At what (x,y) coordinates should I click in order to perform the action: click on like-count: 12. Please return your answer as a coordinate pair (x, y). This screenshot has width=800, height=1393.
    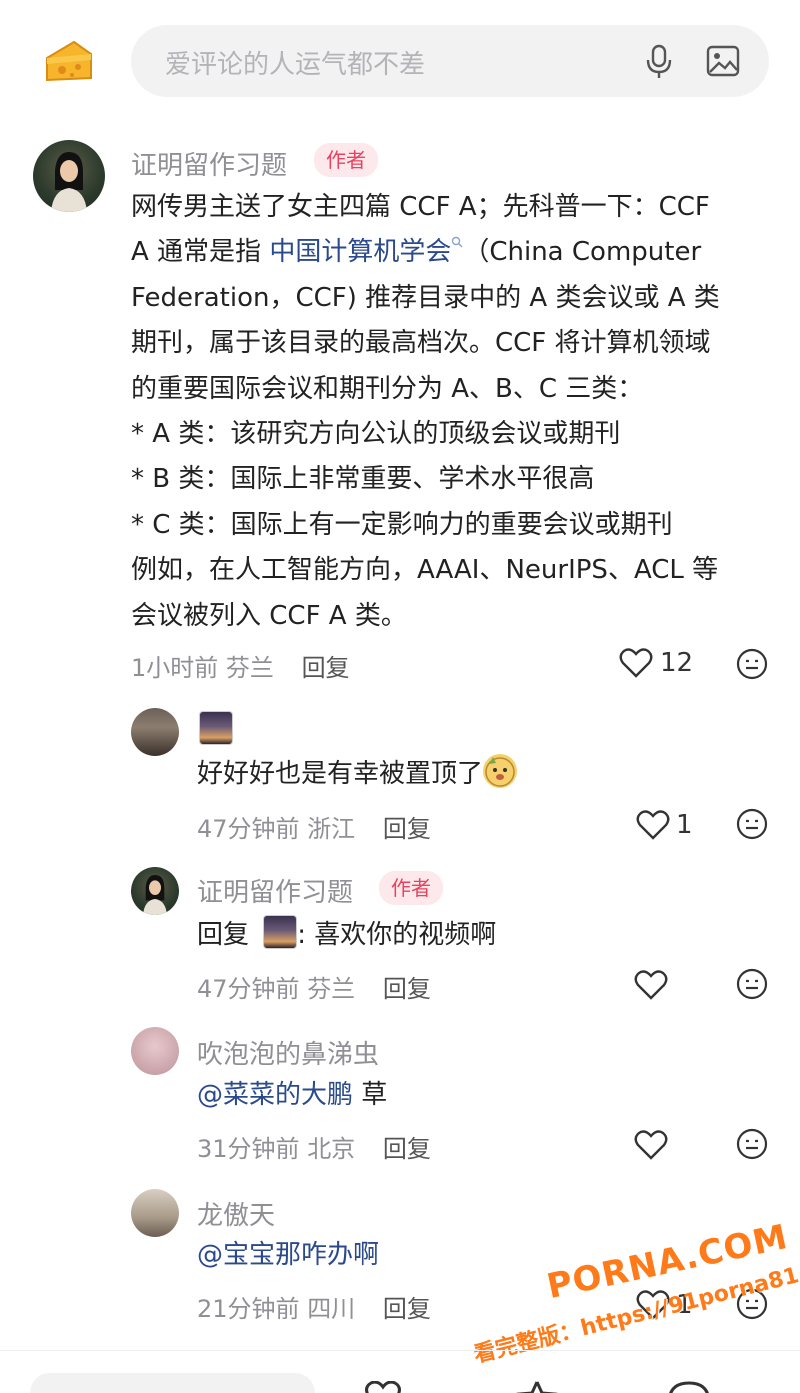
    Looking at the image, I should click on (677, 663).